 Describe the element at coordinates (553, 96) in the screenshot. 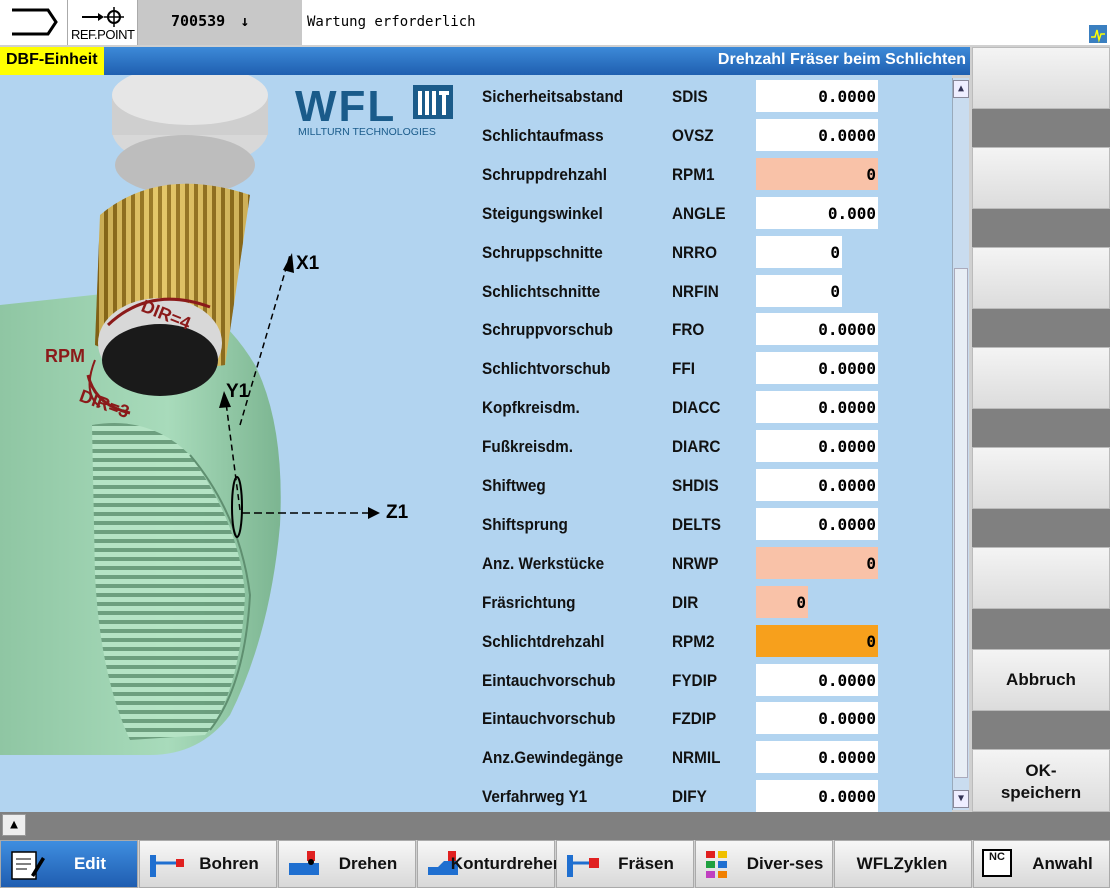

I see `param-label: Sicherheitsabstand` at that location.